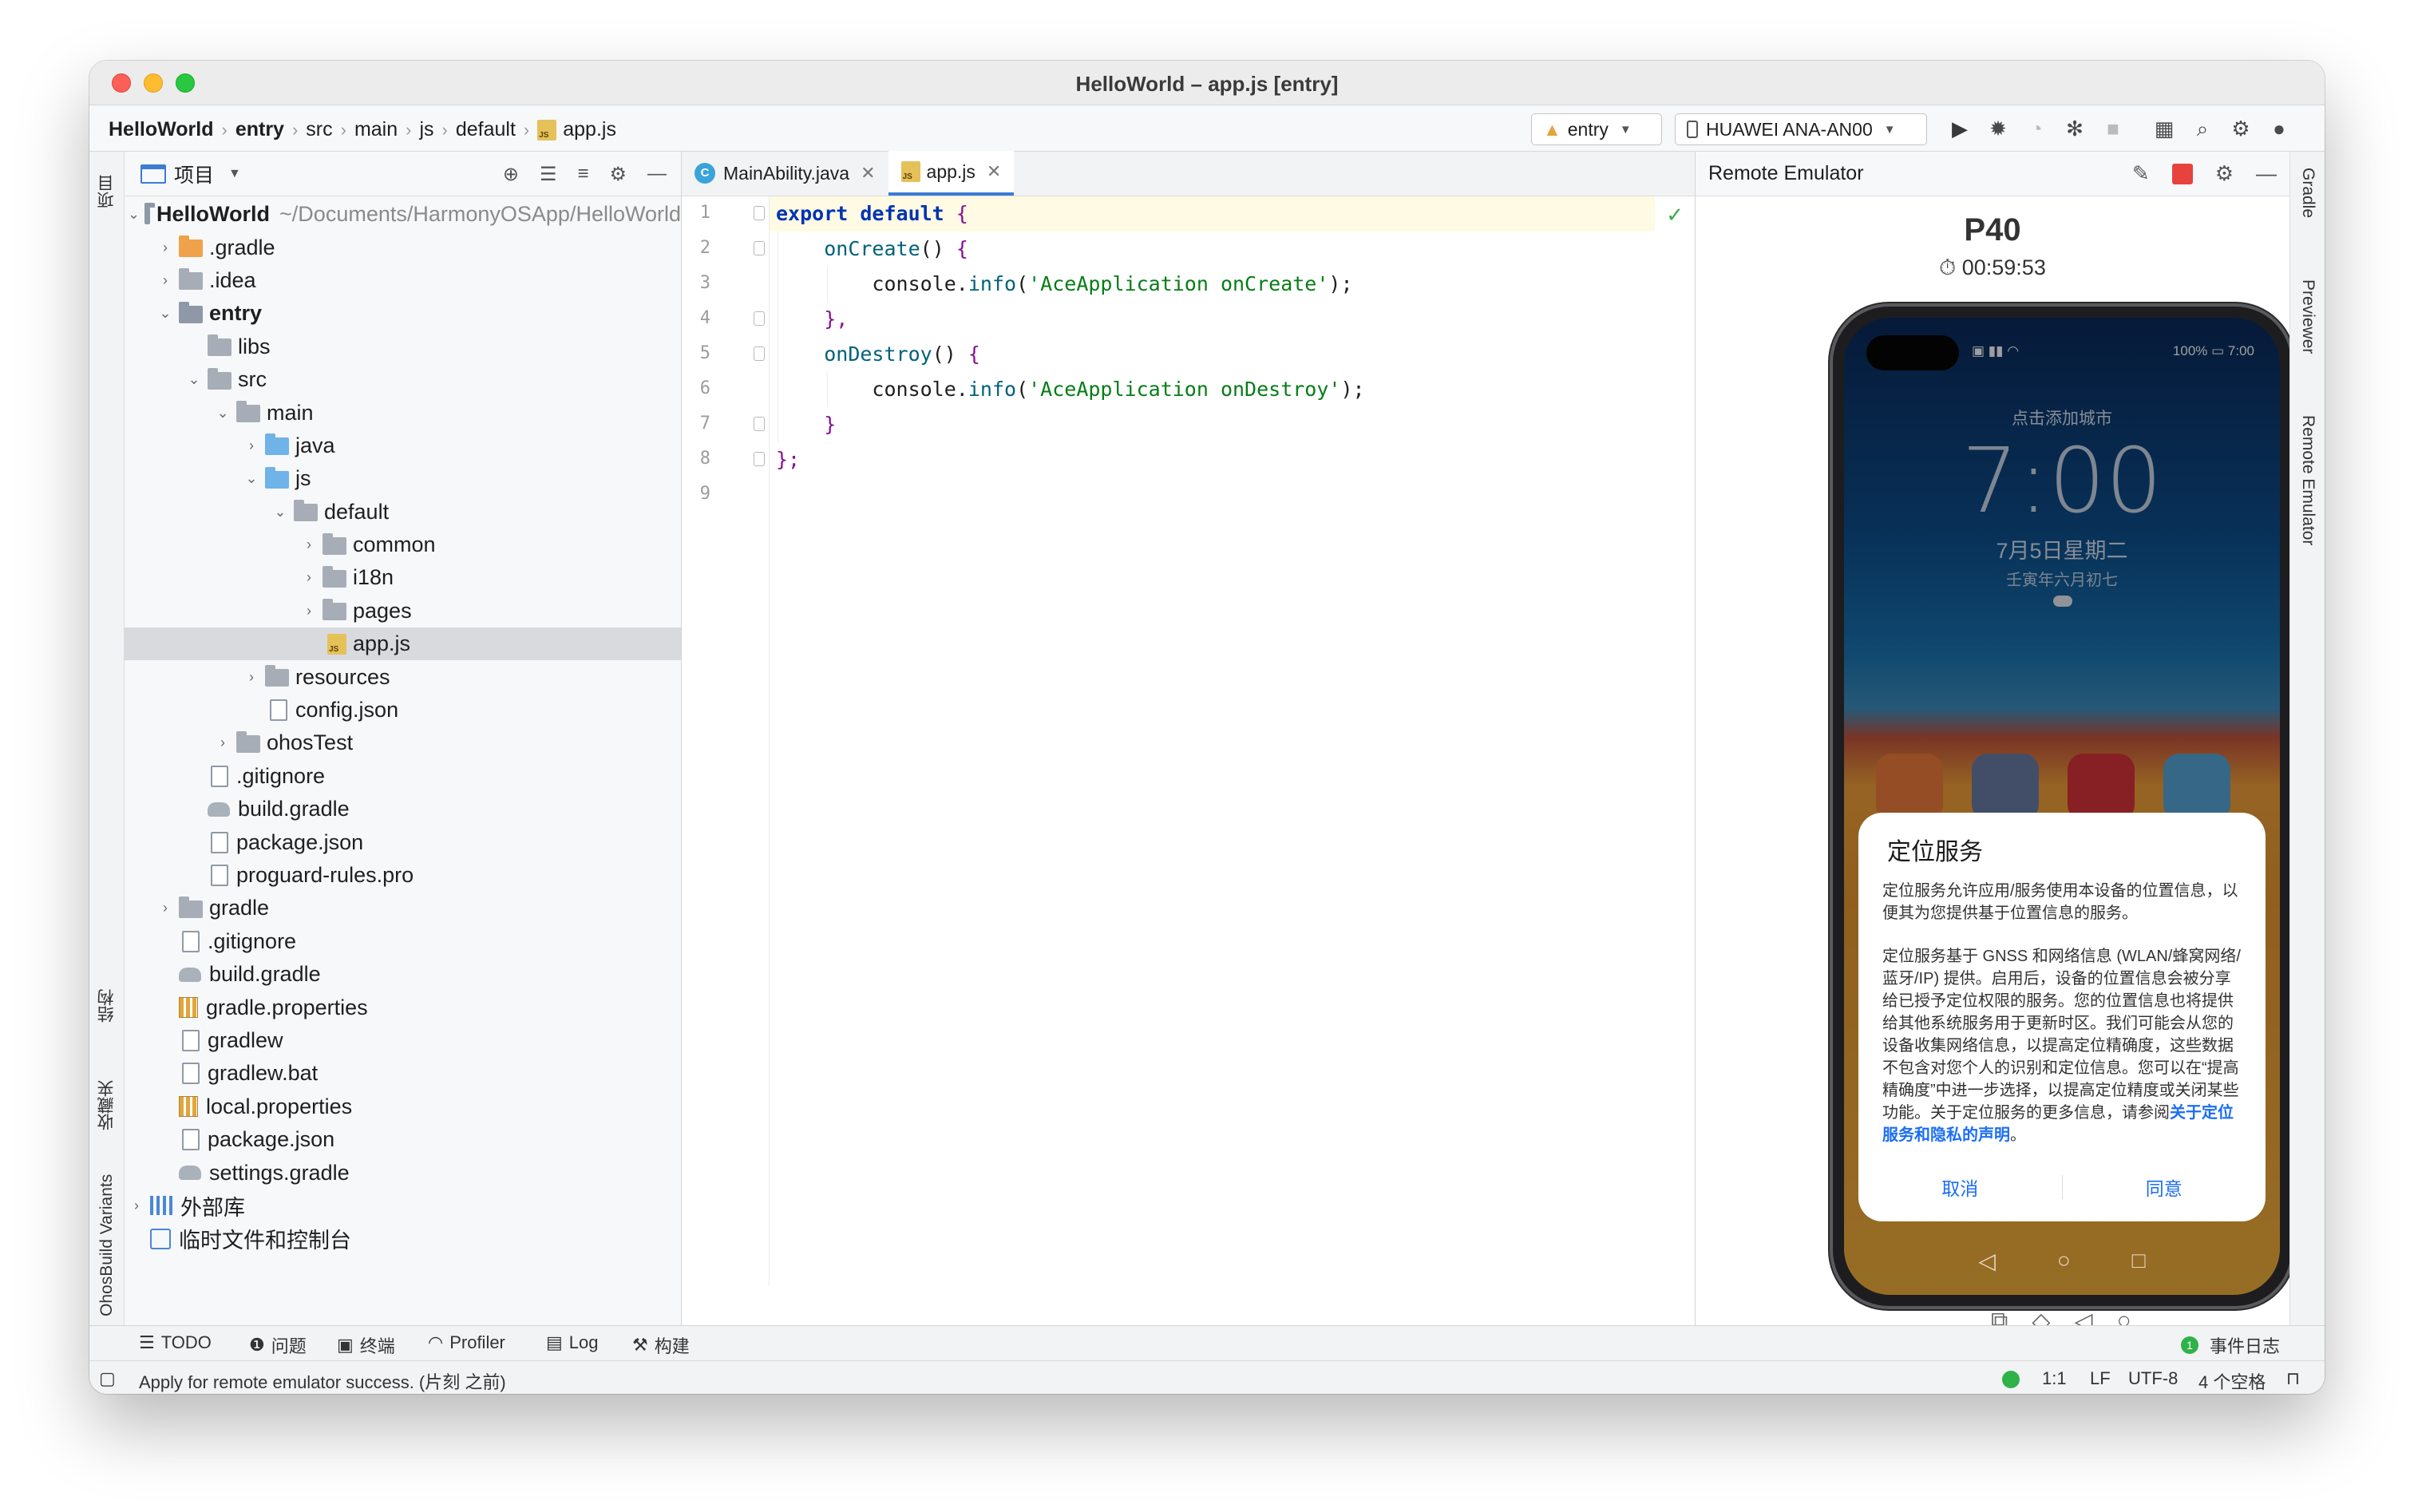 The image size is (2414, 1512). Describe the element at coordinates (572, 1342) in the screenshot. I see `log-tool-button: ▤ Log` at that location.